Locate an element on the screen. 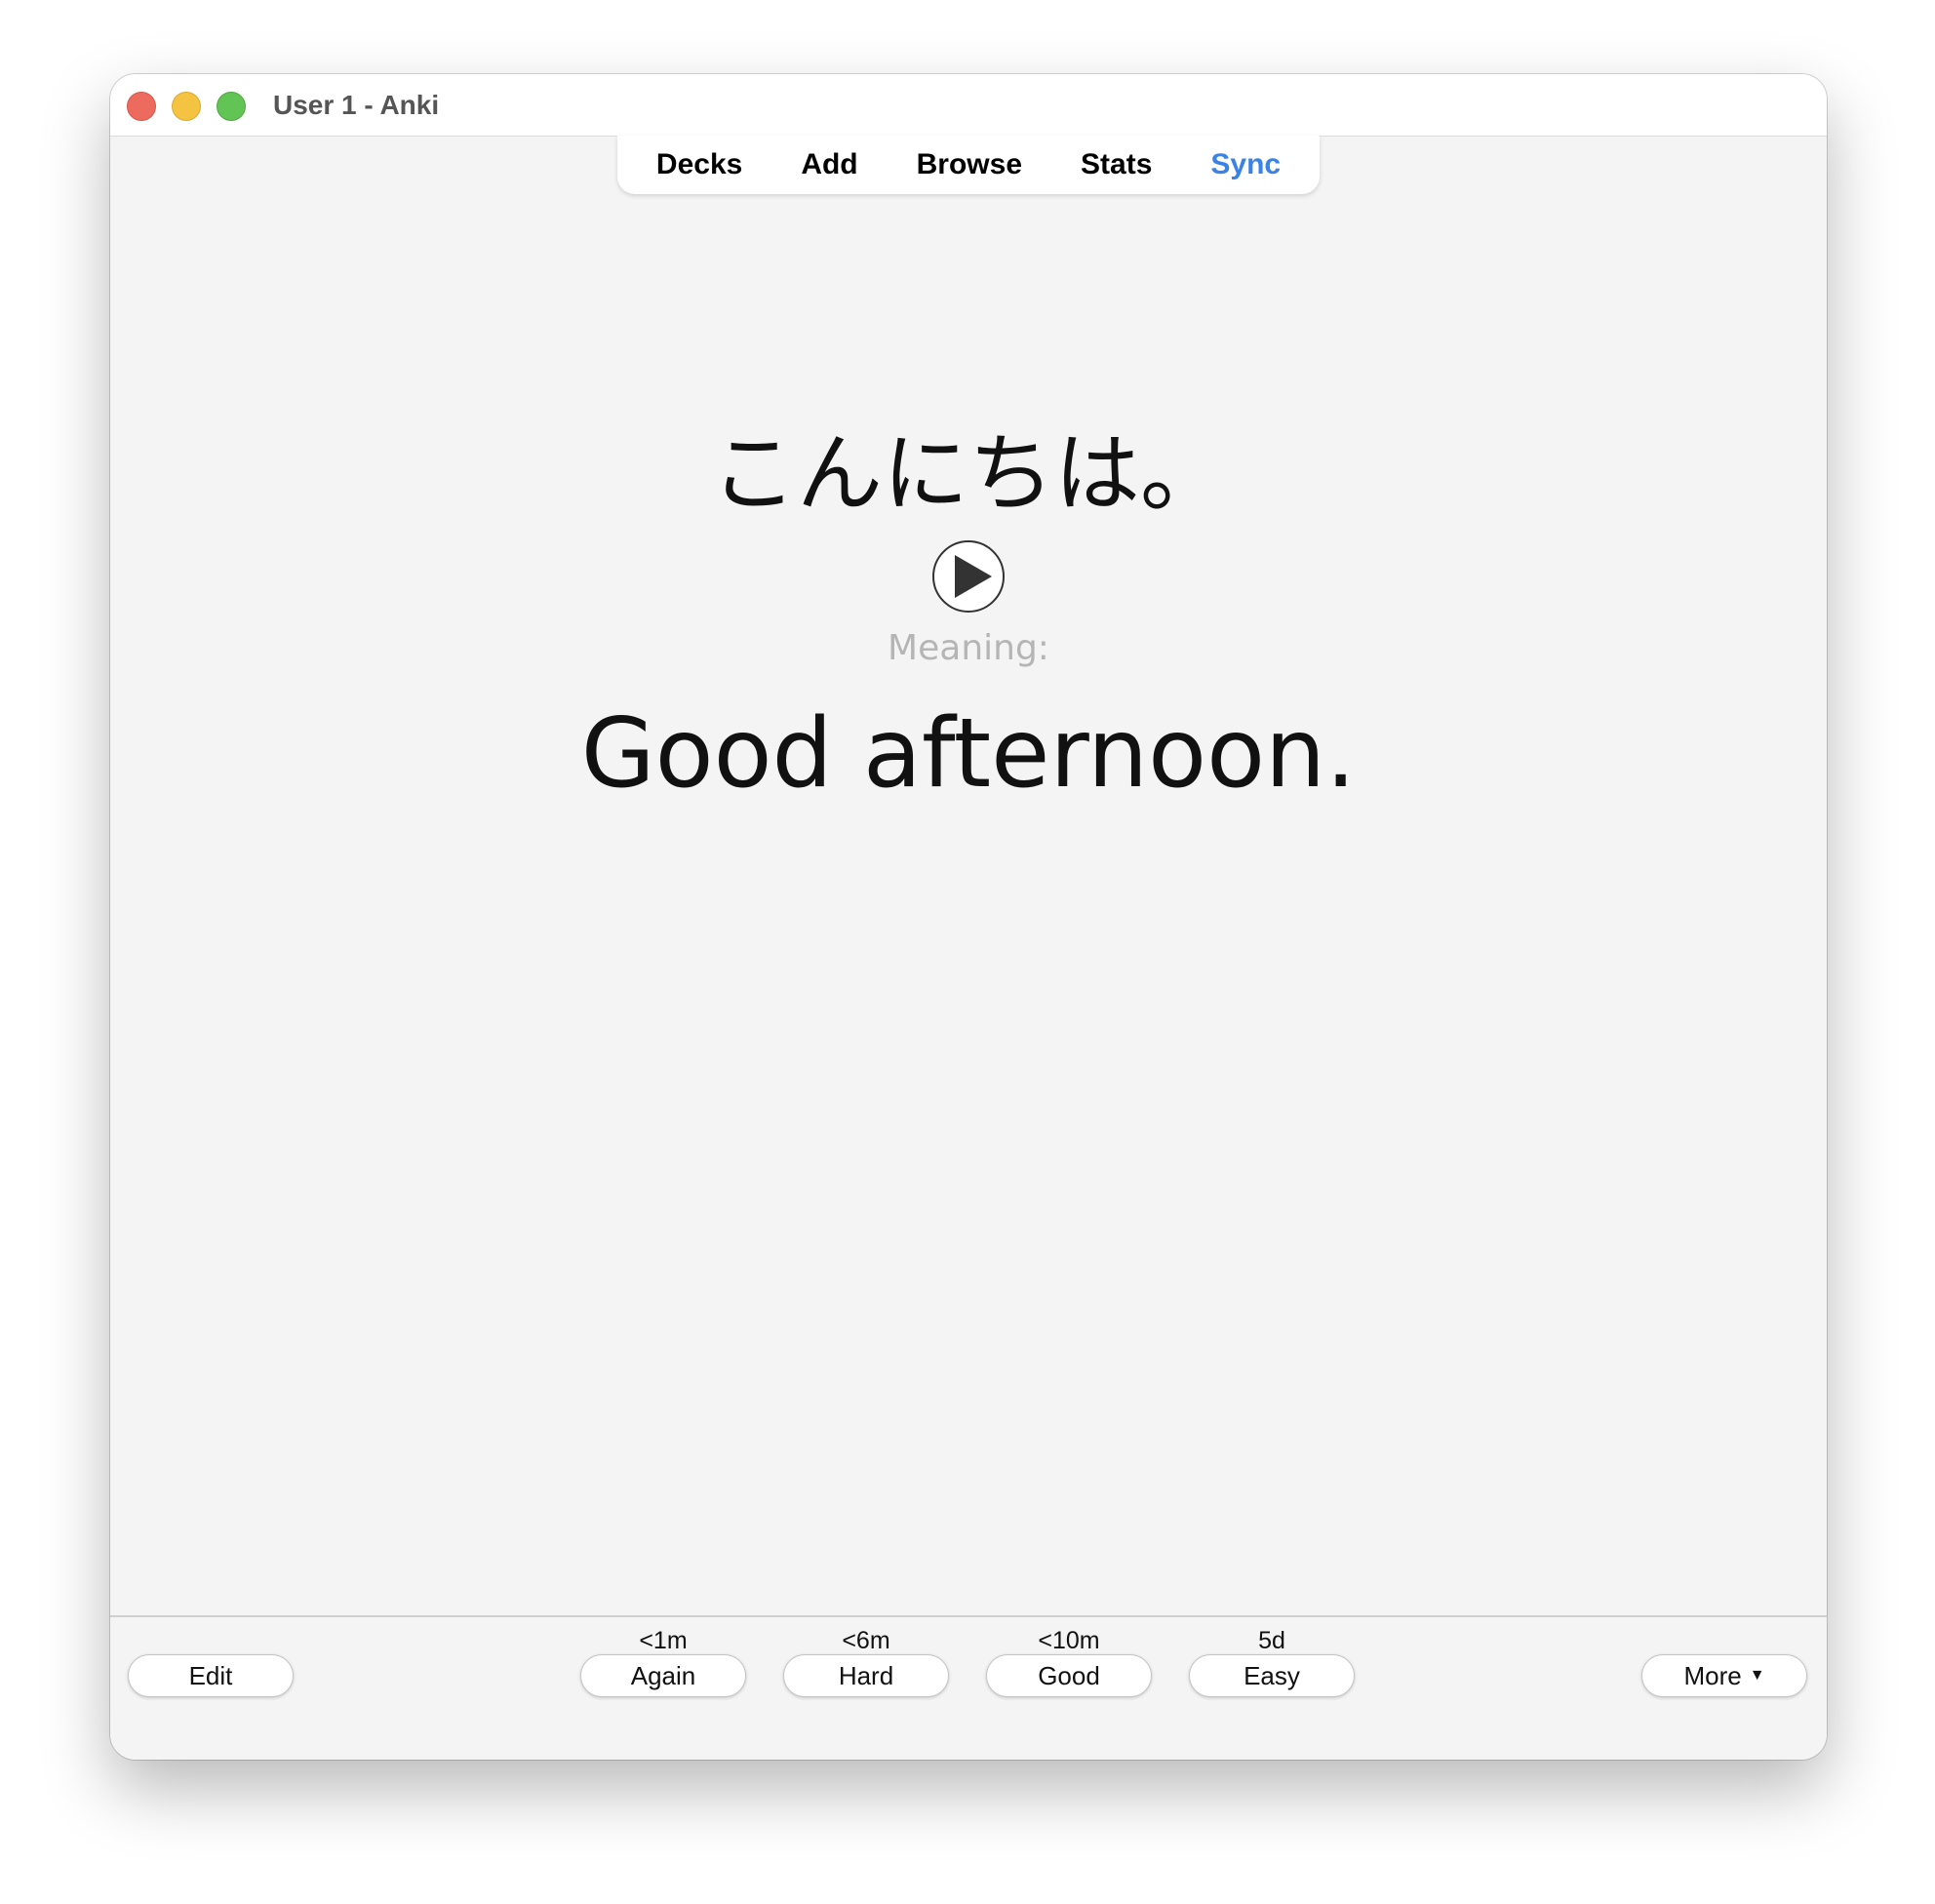  more-button: More ▼ is located at coordinates (1724, 1675).